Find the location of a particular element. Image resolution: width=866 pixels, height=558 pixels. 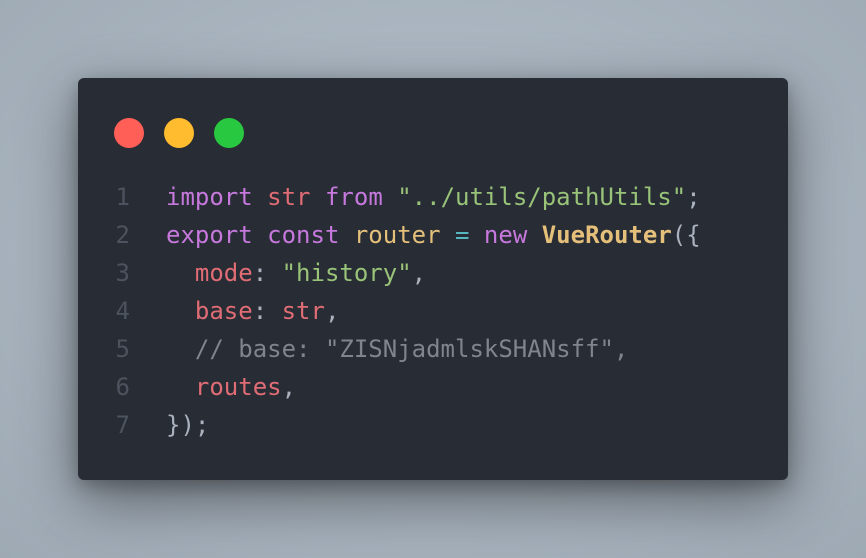

code-line: 2 export const router = new VueRouter({ is located at coordinates (433, 235).